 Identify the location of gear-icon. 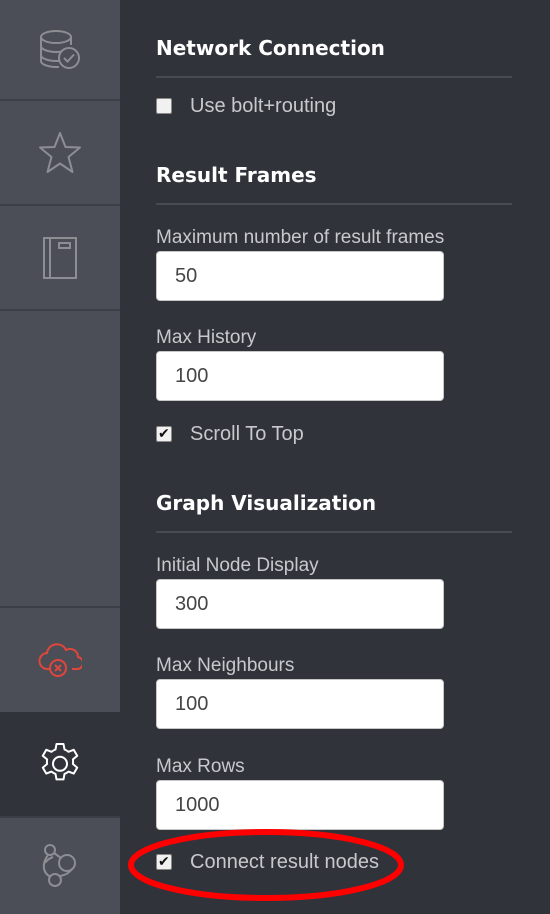
(60, 764).